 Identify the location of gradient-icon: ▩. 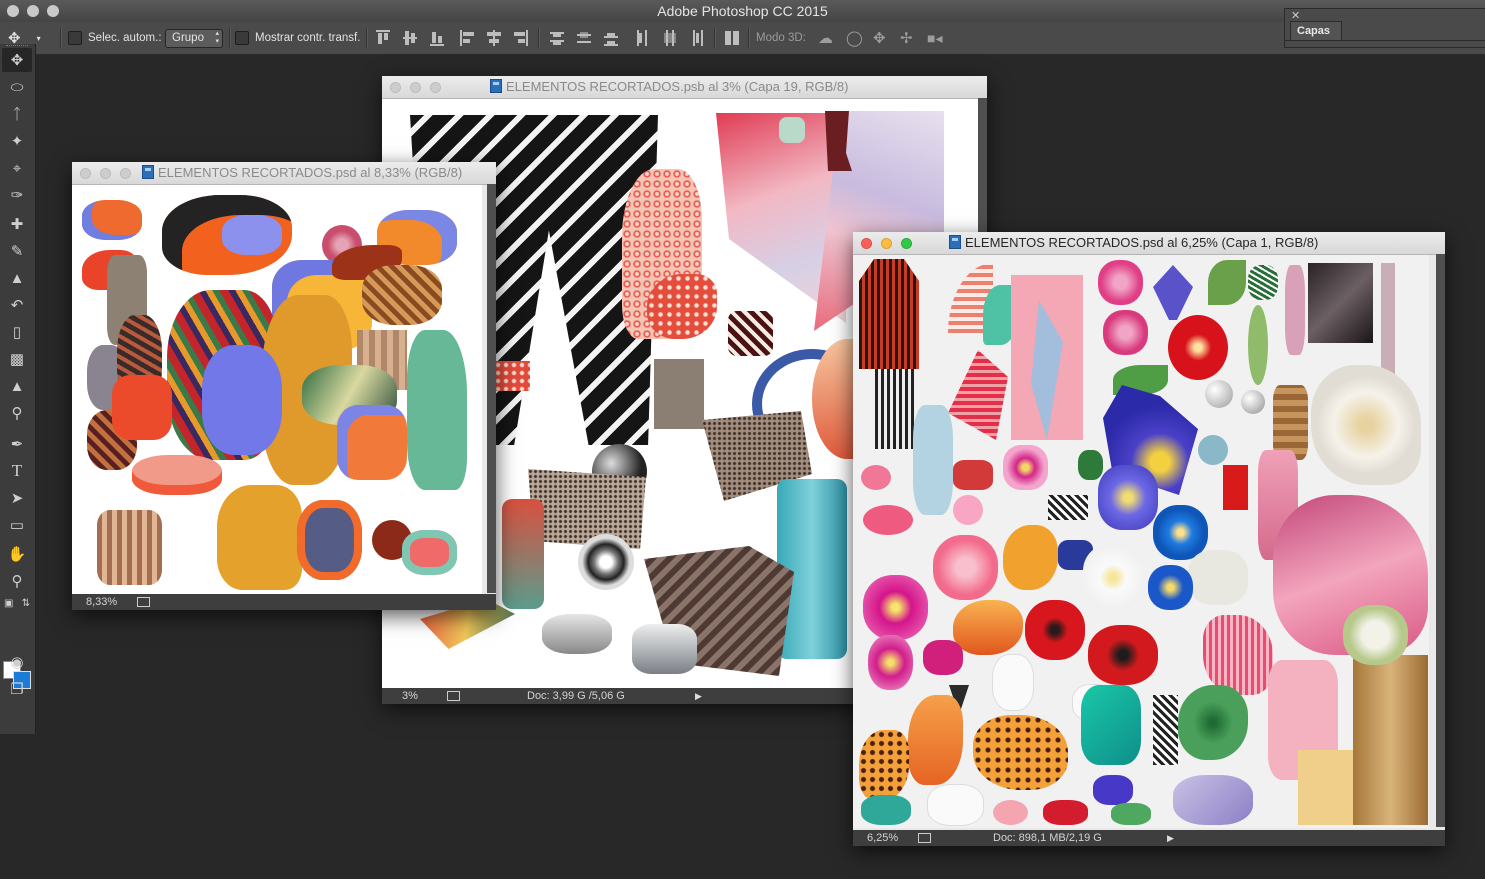
(17, 359).